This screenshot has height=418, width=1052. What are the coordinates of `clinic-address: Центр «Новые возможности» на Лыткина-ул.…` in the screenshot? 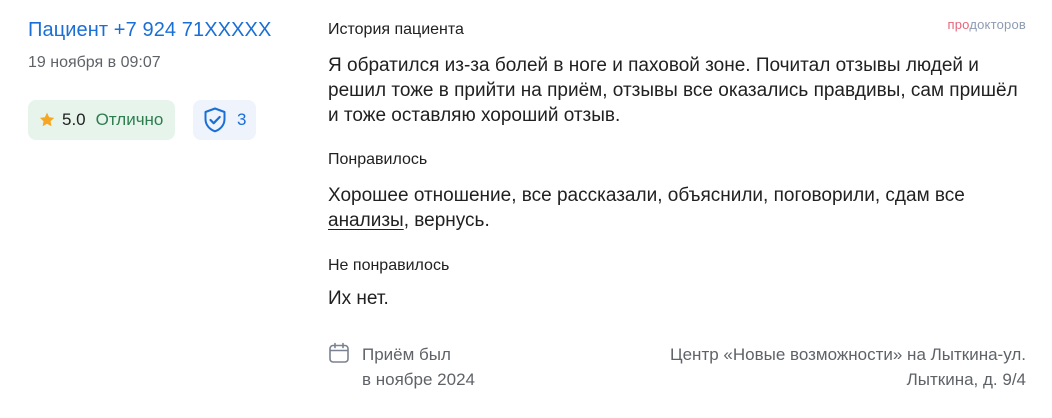 It's located at (848, 367).